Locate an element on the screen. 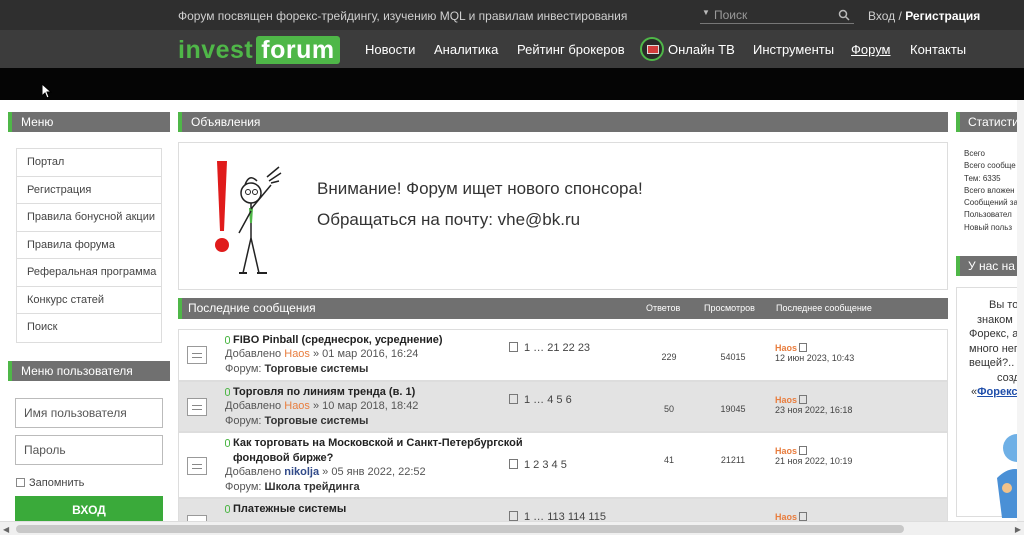 The image size is (1024, 535). topic-title: Торговля по линиям тренда (в. 1) is located at coordinates (378, 392).